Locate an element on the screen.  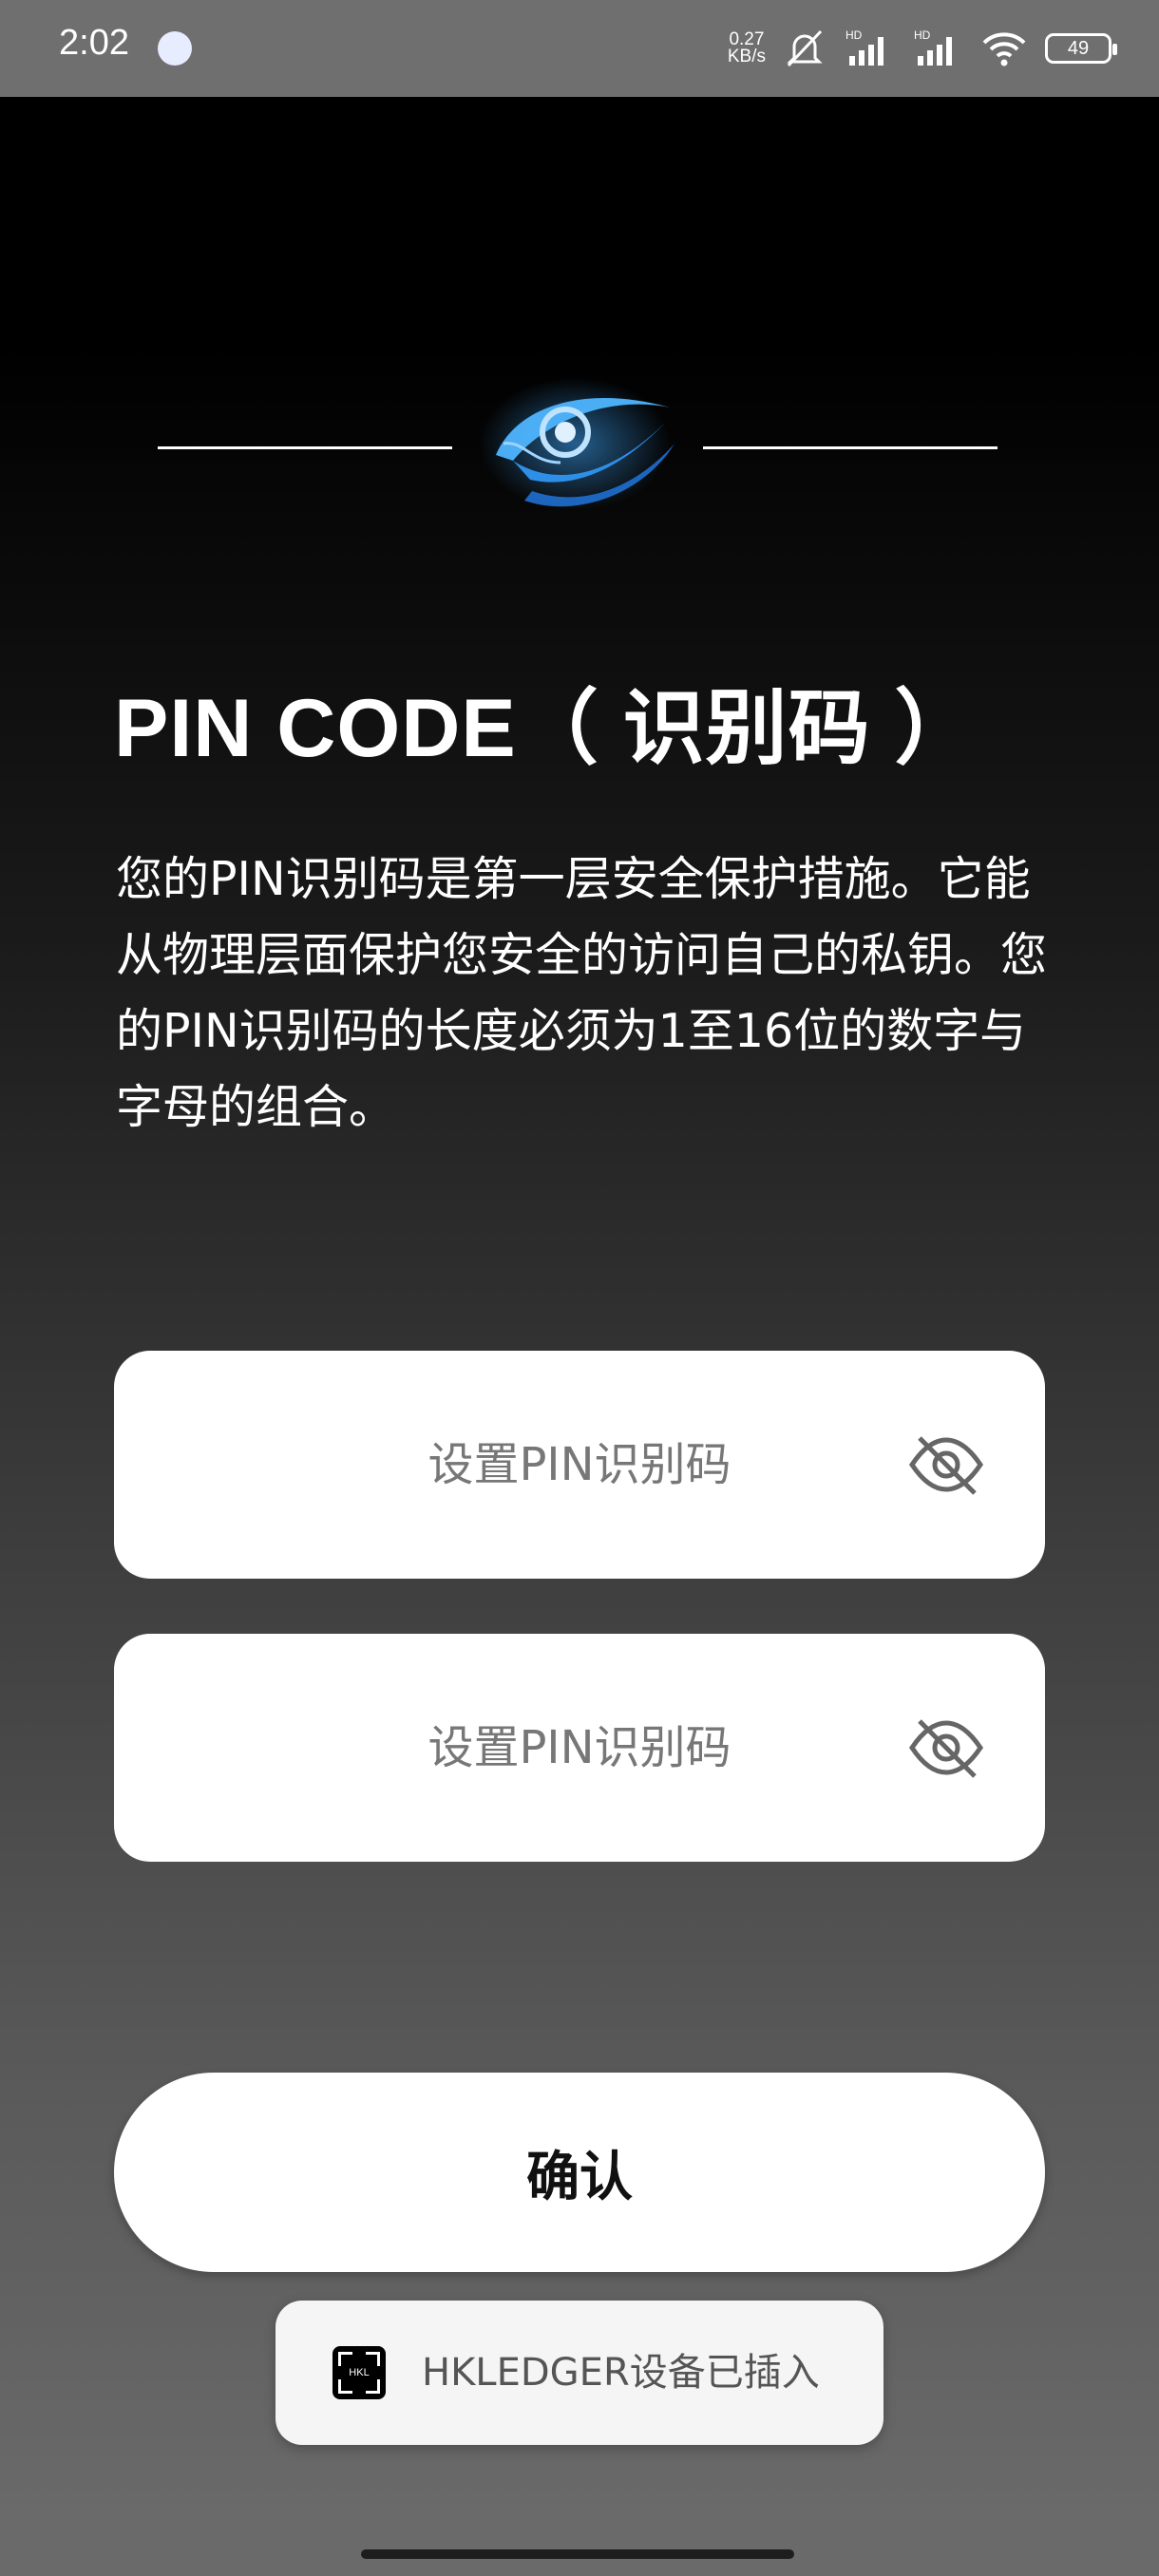
logo-divider-right is located at coordinates (850, 447).